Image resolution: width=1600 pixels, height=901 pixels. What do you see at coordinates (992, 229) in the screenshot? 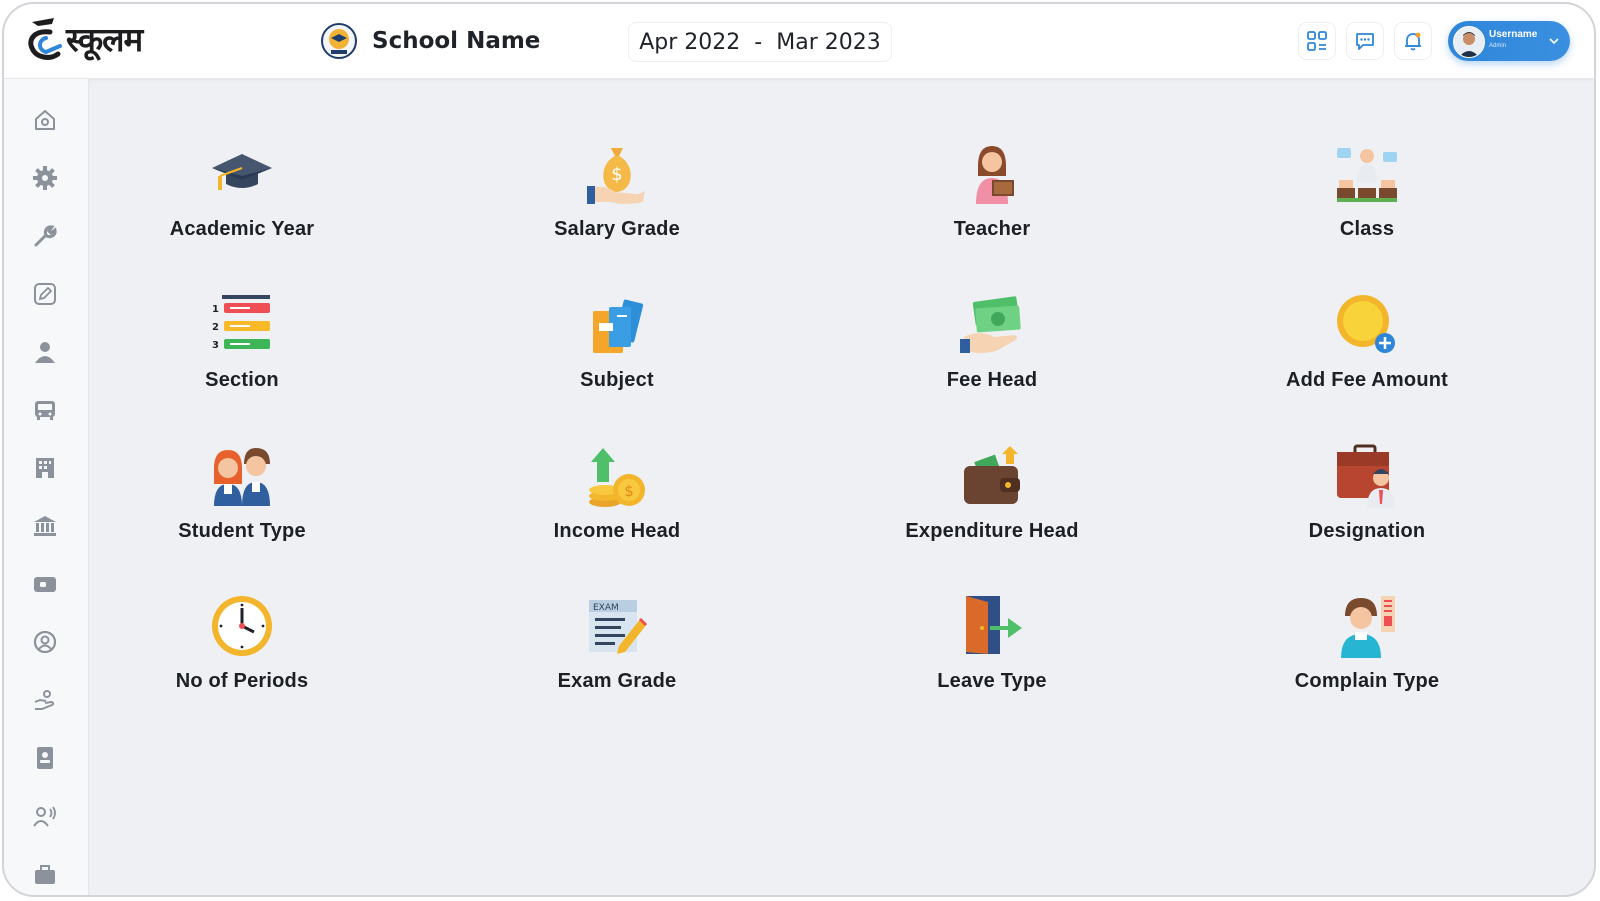
I see `tile-label: Teacher` at bounding box center [992, 229].